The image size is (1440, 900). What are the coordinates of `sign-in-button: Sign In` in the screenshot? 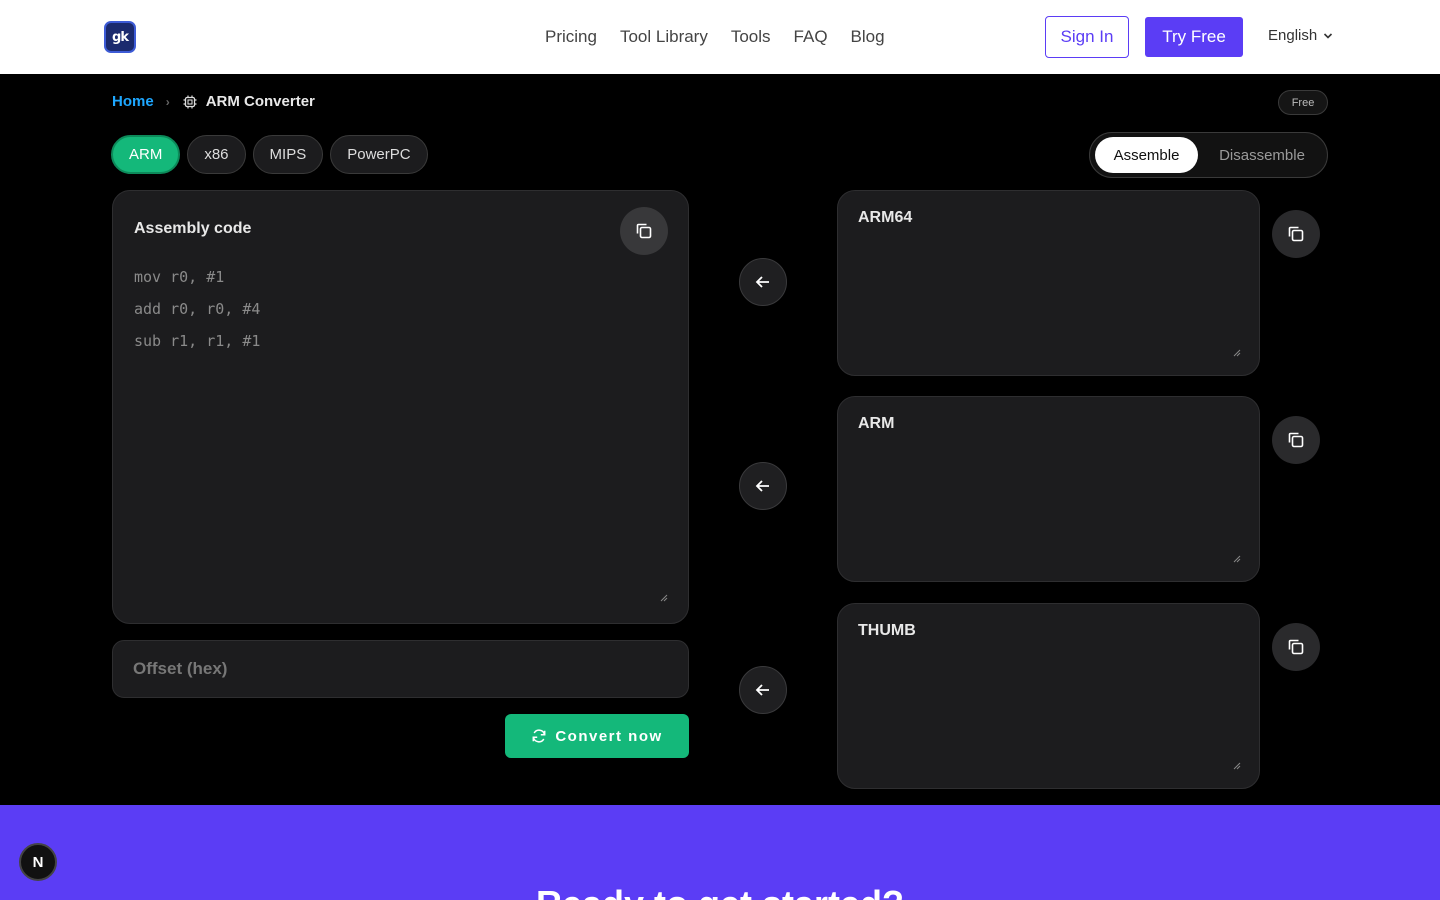 It's located at (1087, 37).